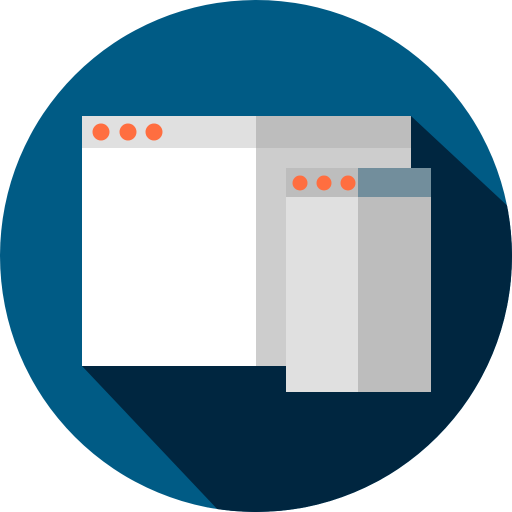 The height and width of the screenshot is (512, 512). I want to click on small-window, so click(358, 280).